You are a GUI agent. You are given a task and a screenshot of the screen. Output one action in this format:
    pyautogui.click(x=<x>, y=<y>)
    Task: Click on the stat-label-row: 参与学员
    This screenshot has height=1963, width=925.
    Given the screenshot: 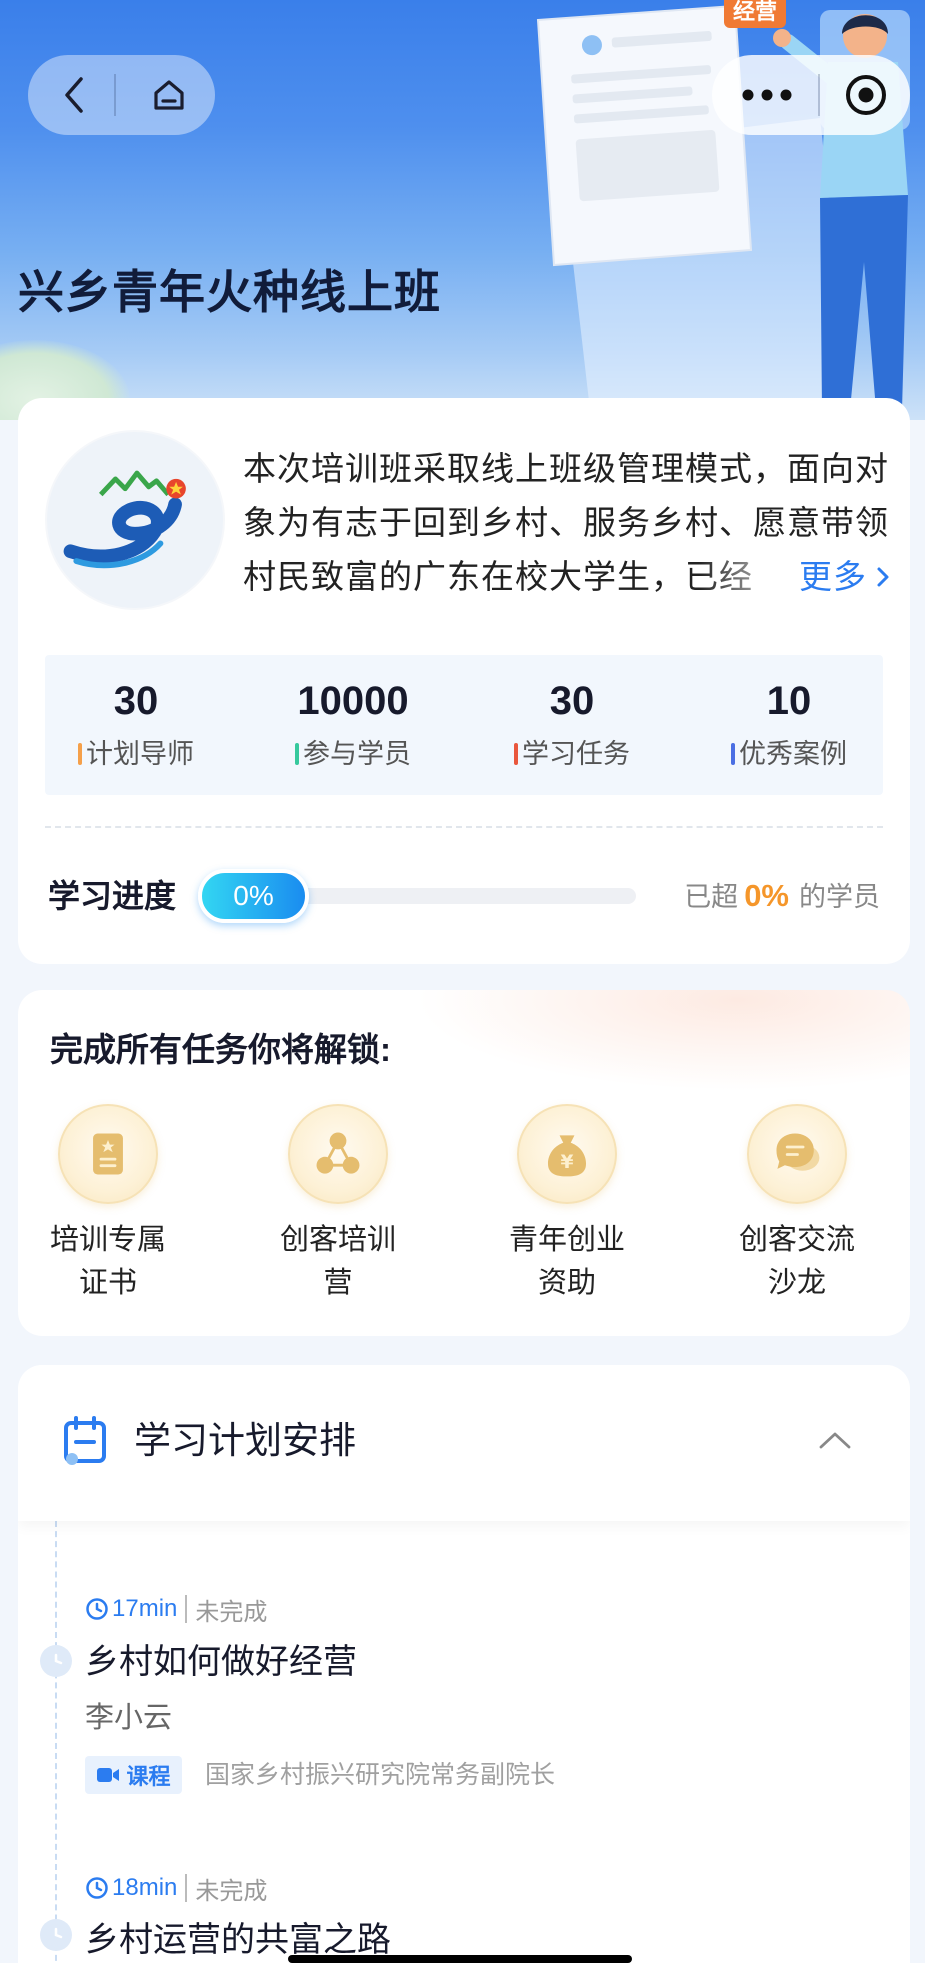 What is the action you would take?
    pyautogui.click(x=353, y=754)
    